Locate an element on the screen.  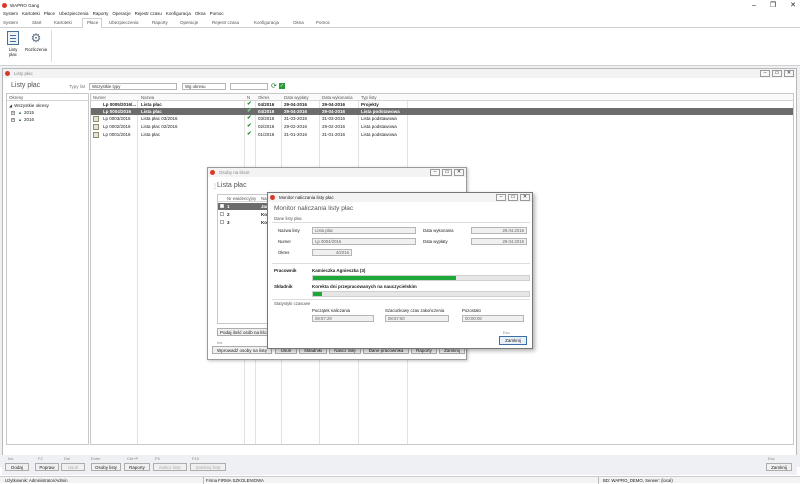
menu-kartoteki: Kartoteki is located at coordinates (31, 13).